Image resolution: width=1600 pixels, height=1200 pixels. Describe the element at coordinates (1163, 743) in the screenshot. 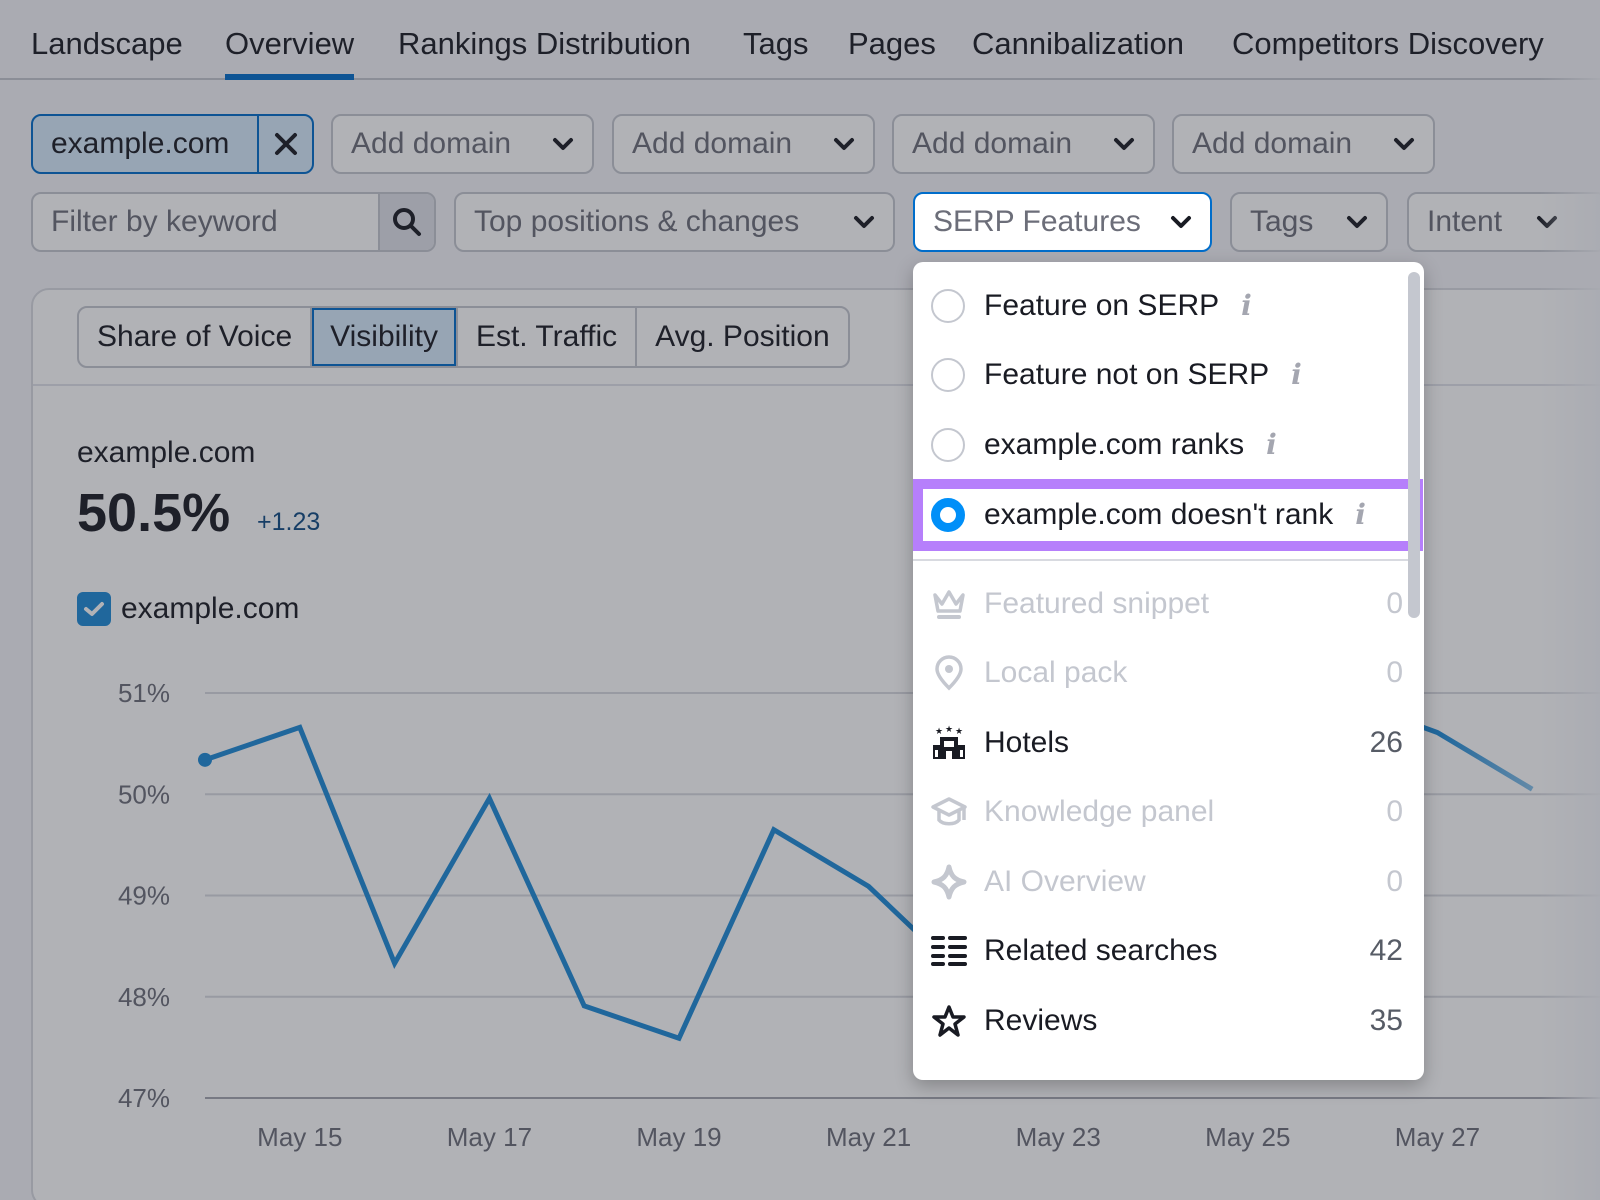

I see `feature-hotels: ★ ★ ★ Hotels 26` at that location.